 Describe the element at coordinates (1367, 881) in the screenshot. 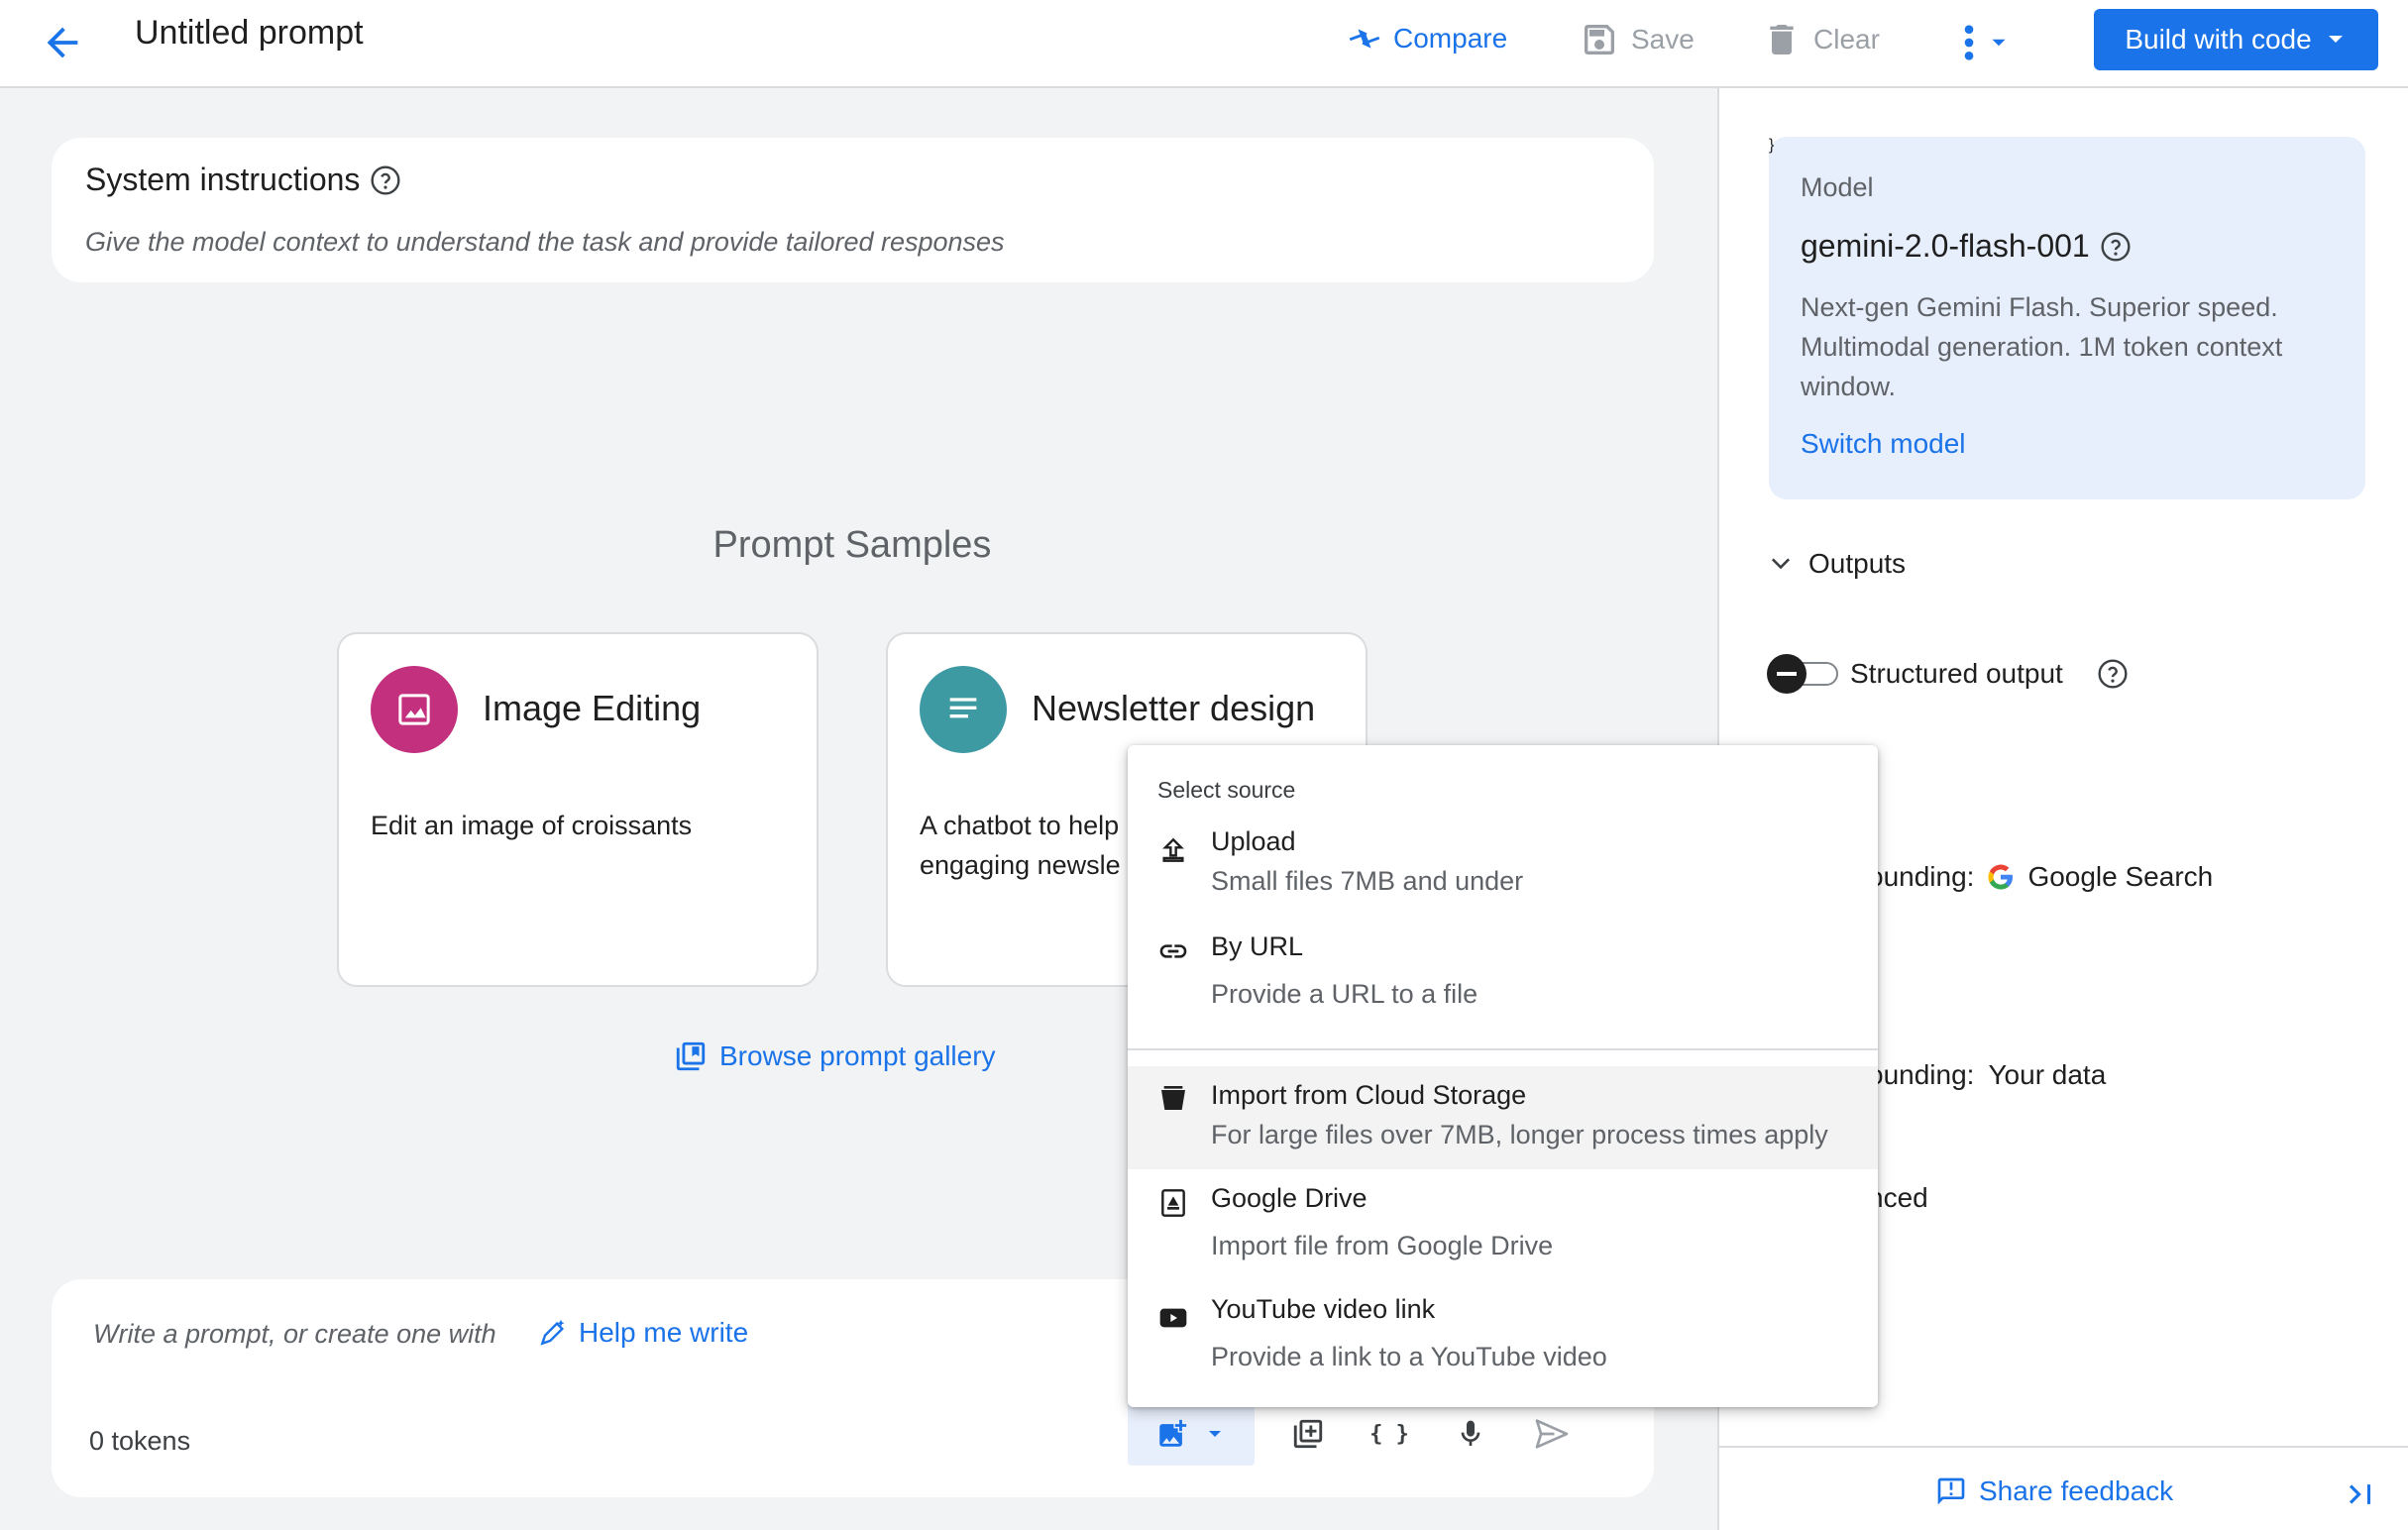

I see `menu-item-subtitle: Small files 7MB and under` at that location.